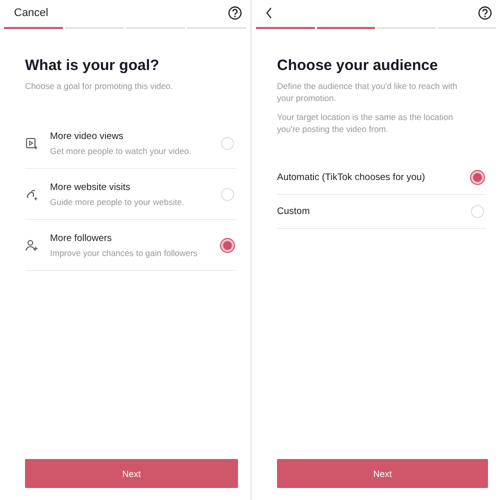 The height and width of the screenshot is (500, 500). What do you see at coordinates (124, 253) in the screenshot?
I see `option-description: Improve your chances to gain followers` at bounding box center [124, 253].